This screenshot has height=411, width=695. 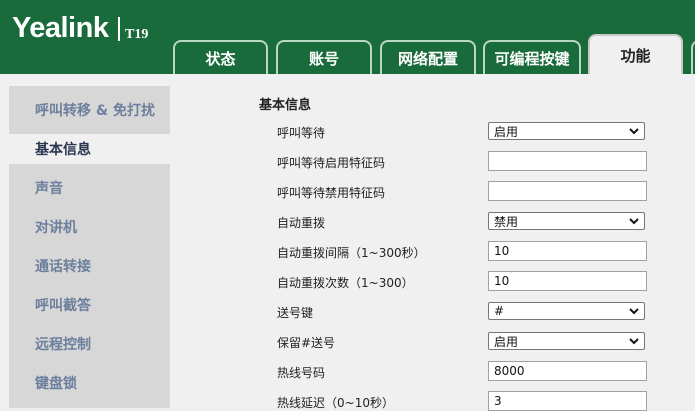 What do you see at coordinates (351, 253) in the screenshot?
I see `row-label: 自动重拨间隔（1~300秒）` at bounding box center [351, 253].